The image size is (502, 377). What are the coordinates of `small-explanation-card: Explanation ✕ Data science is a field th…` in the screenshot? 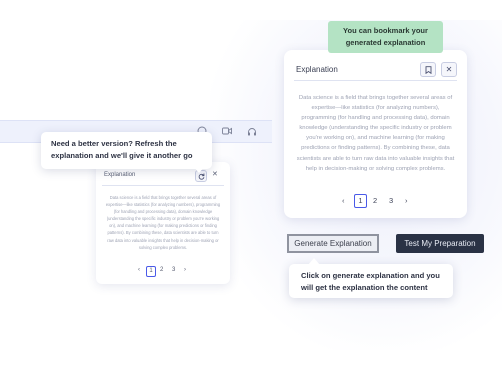 It's located at (163, 223).